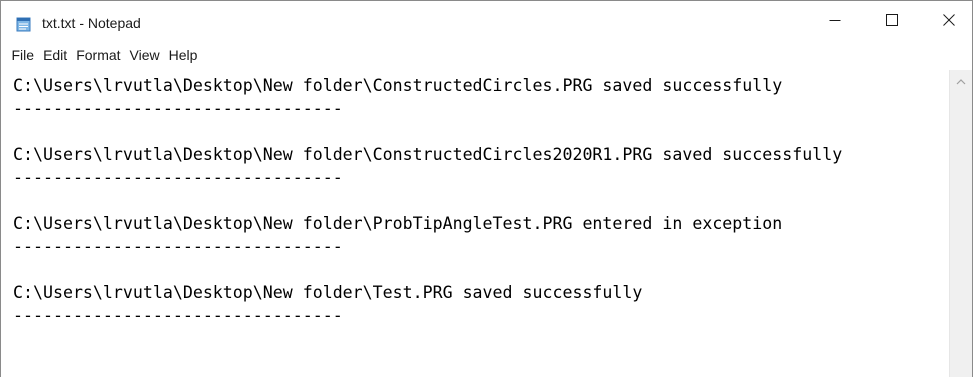 Image resolution: width=975 pixels, height=377 pixels. Describe the element at coordinates (144, 55) in the screenshot. I see `menu-view: View` at that location.